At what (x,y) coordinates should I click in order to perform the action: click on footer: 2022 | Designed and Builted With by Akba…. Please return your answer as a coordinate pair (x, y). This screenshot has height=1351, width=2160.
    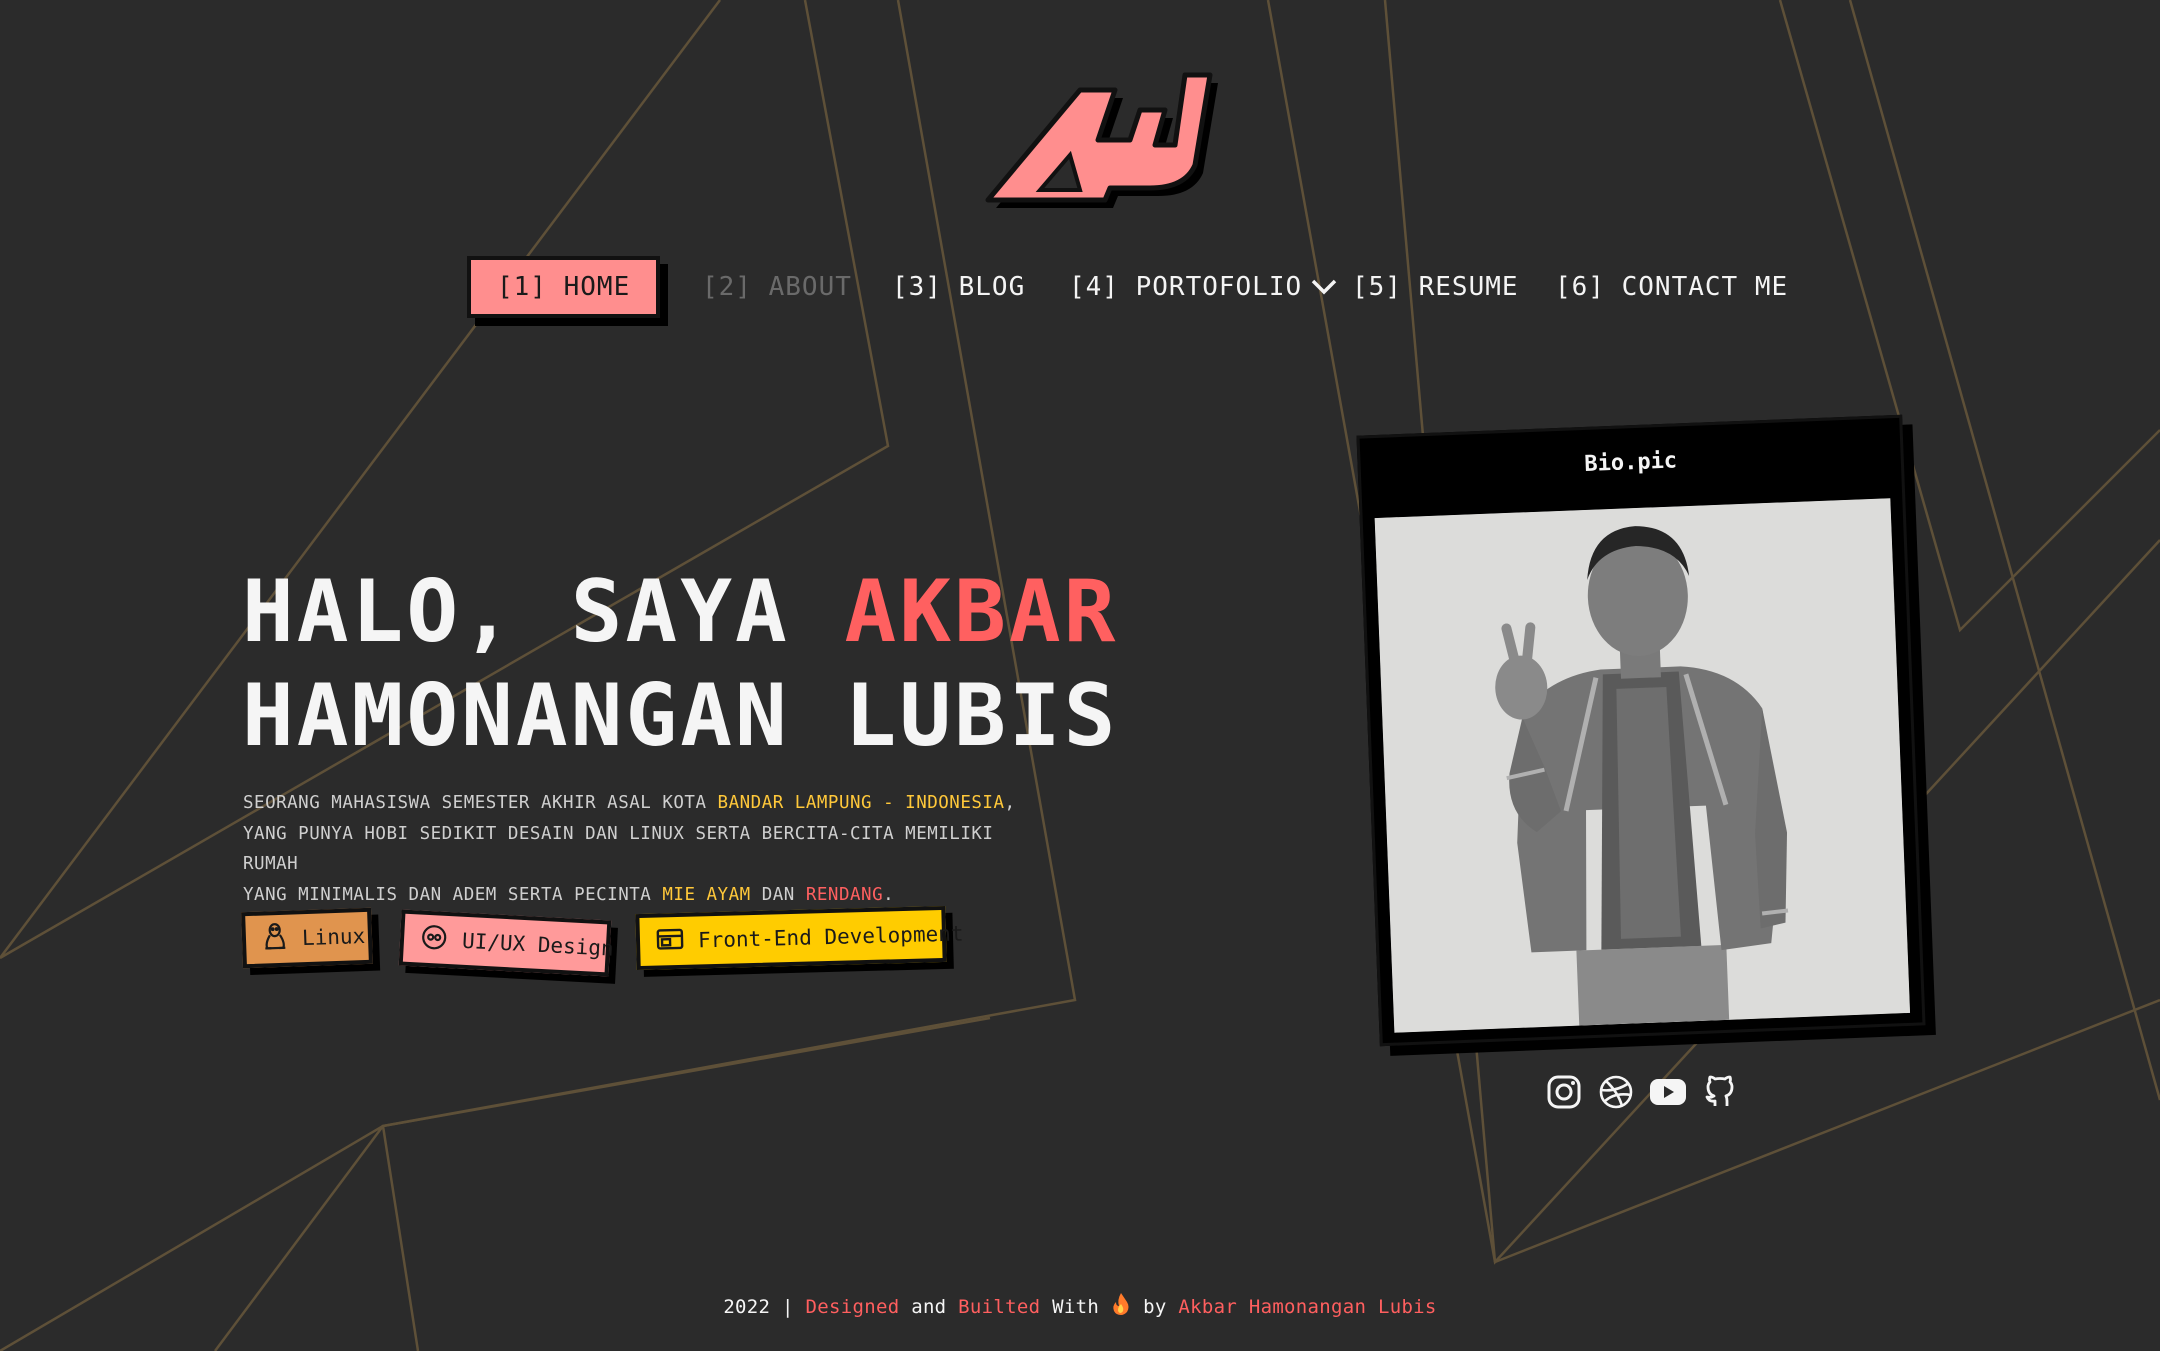
    Looking at the image, I should click on (1080, 1305).